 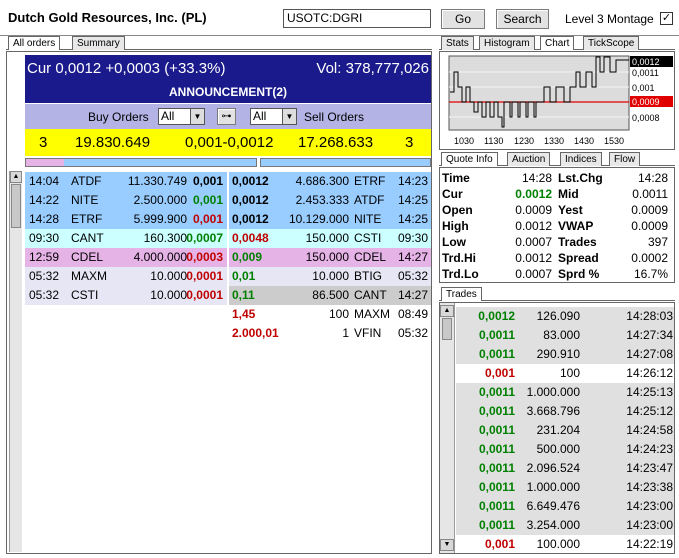 What do you see at coordinates (522, 19) in the screenshot?
I see `search-button: Search` at bounding box center [522, 19].